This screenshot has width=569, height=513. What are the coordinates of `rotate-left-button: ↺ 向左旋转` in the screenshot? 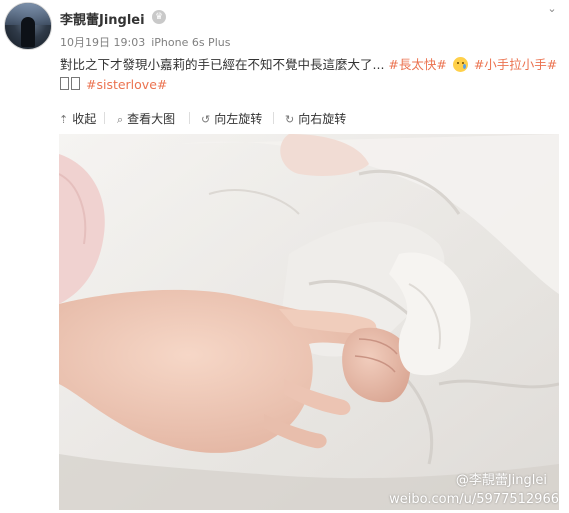 It's located at (231, 118).